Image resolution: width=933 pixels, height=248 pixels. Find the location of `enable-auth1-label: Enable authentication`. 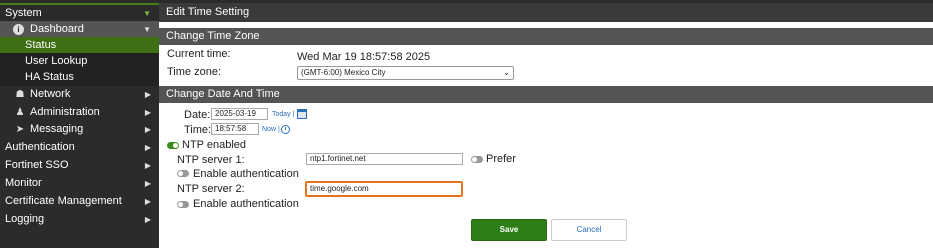

enable-auth1-label: Enable authentication is located at coordinates (246, 174).